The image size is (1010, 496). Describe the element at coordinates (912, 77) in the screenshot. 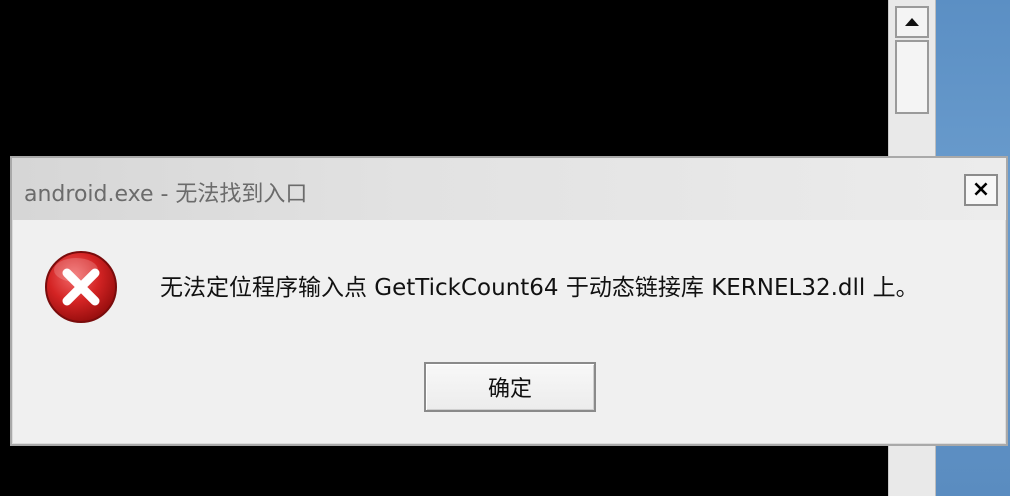

I see `scroll-thumb` at that location.